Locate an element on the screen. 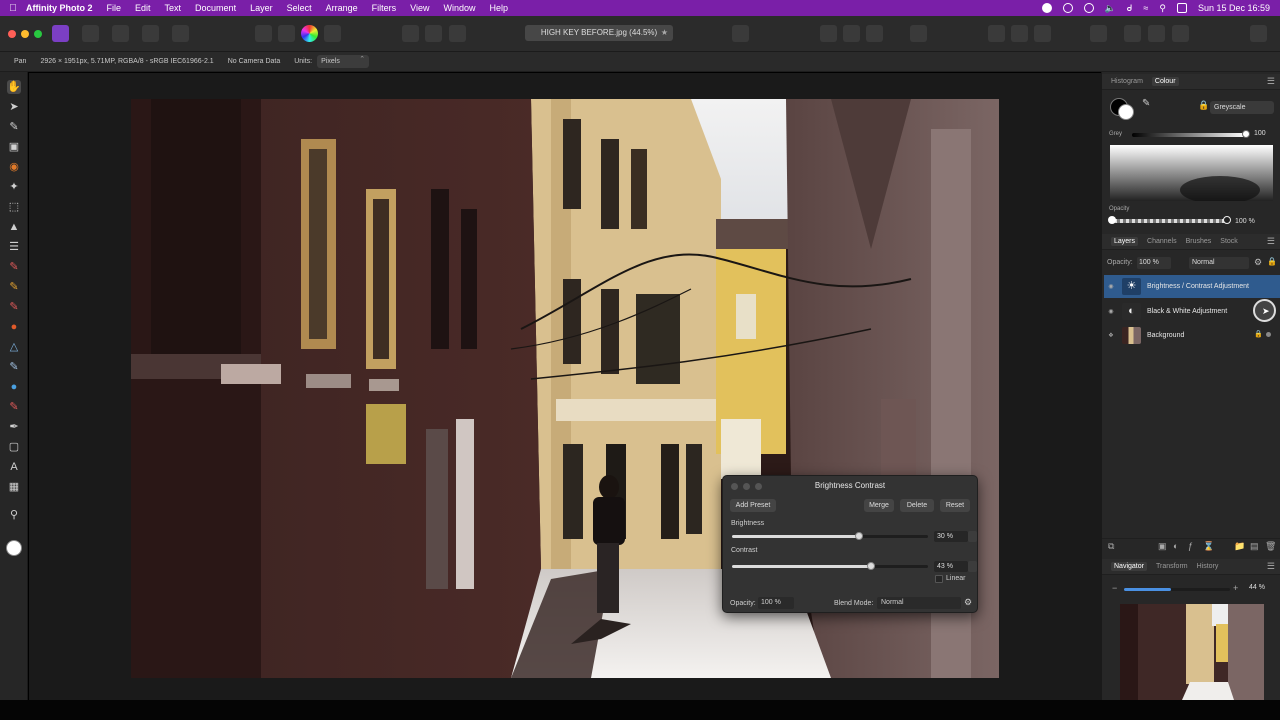 This screenshot has width=1280, height=720. selection-brush-icon: ◉ is located at coordinates (14, 167).